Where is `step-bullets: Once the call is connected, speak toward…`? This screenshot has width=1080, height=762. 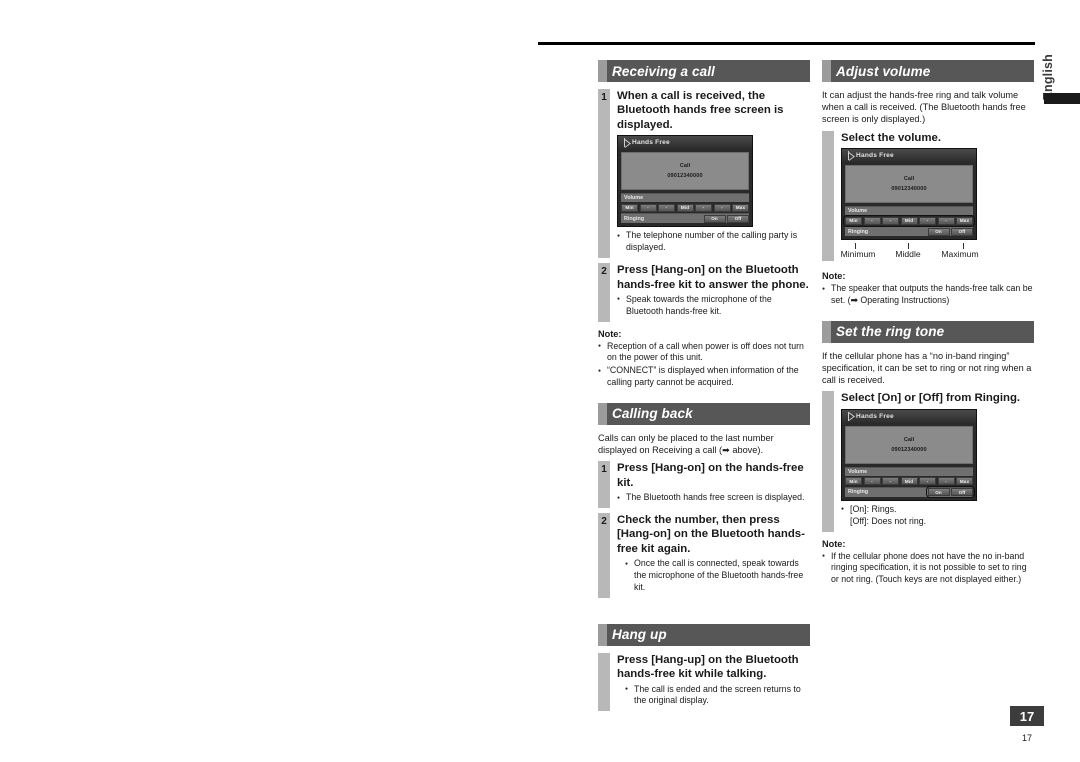
step-bullets: Once the call is connected, speak toward… is located at coordinates (717, 575).